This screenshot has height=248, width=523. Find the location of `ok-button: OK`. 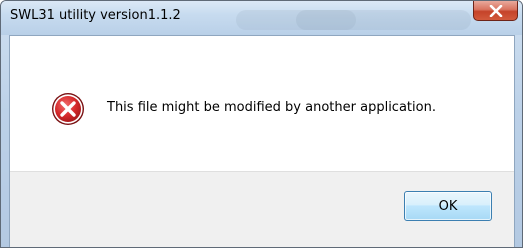

ok-button: OK is located at coordinates (448, 206).